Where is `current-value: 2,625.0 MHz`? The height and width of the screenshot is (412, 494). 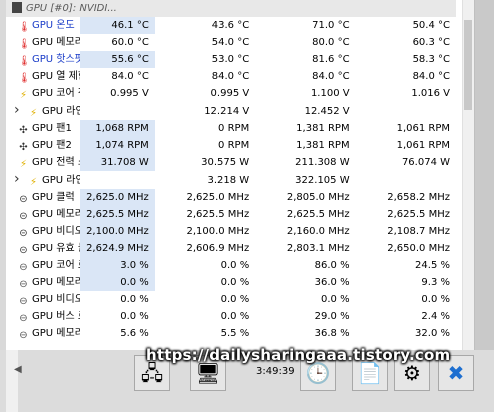 current-value: 2,625.0 MHz is located at coordinates (117, 197).